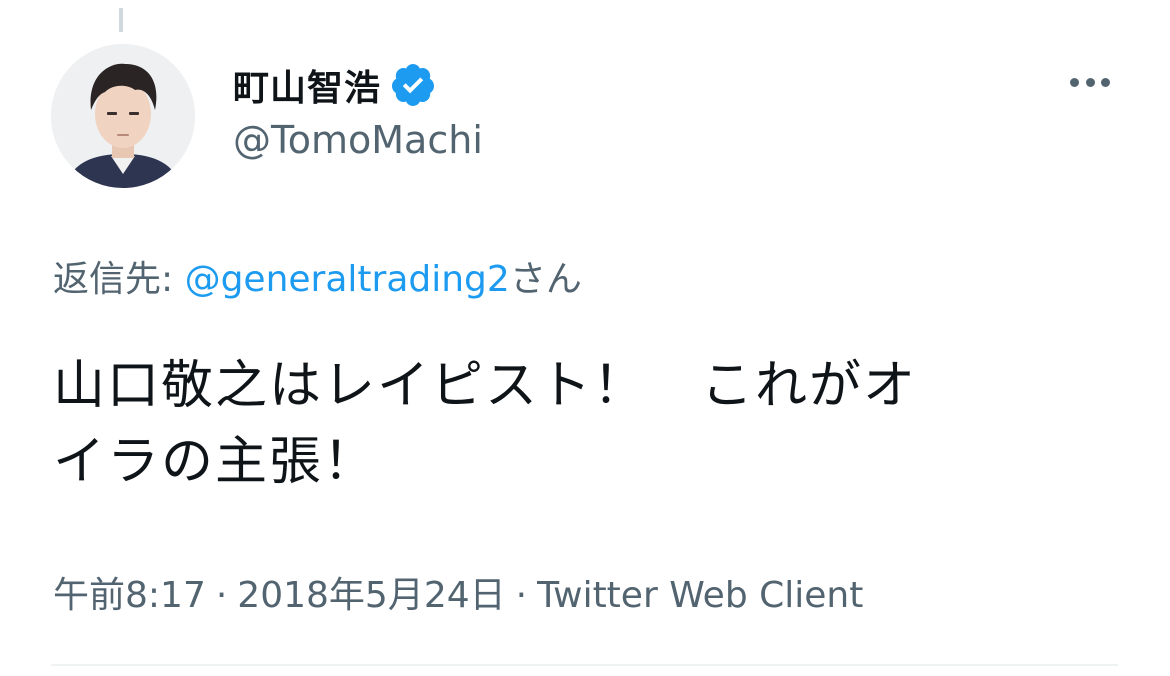 The height and width of the screenshot is (676, 1170). I want to click on avatar, so click(123, 116).